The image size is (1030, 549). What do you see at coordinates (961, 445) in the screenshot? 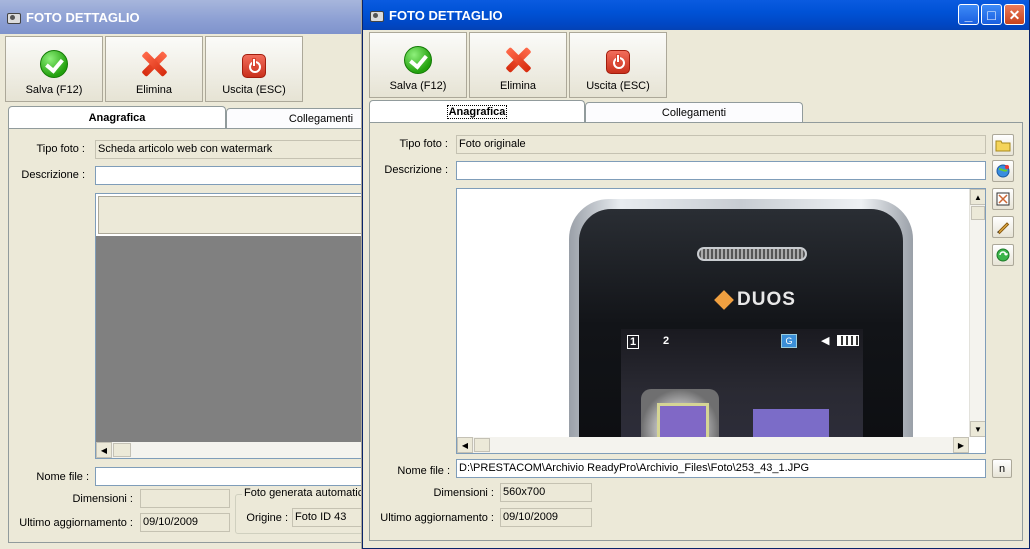
I see `scroll-right-arrow-icon: ▶` at bounding box center [961, 445].